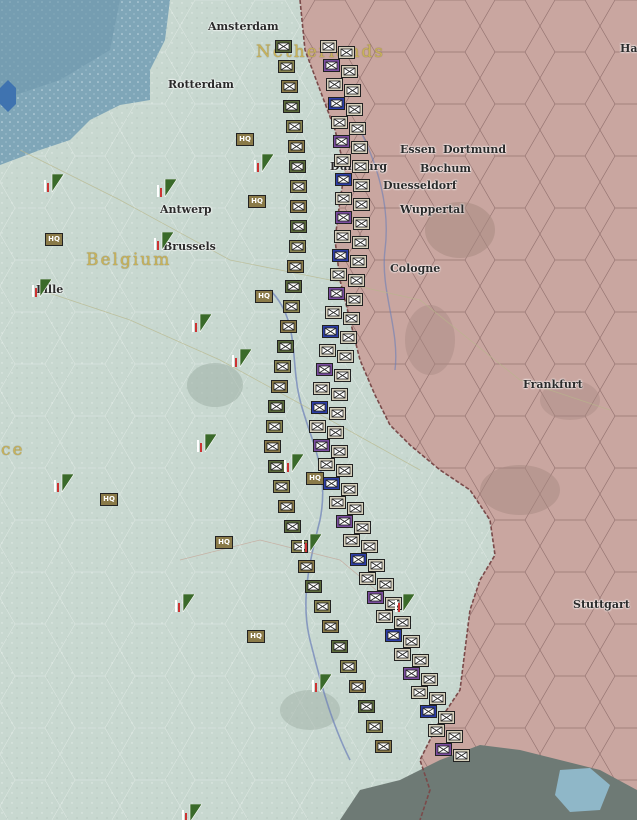 This screenshot has width=637, height=820. What do you see at coordinates (420, 185) in the screenshot?
I see `city-label-duesseldorf: Duesseldorf` at bounding box center [420, 185].